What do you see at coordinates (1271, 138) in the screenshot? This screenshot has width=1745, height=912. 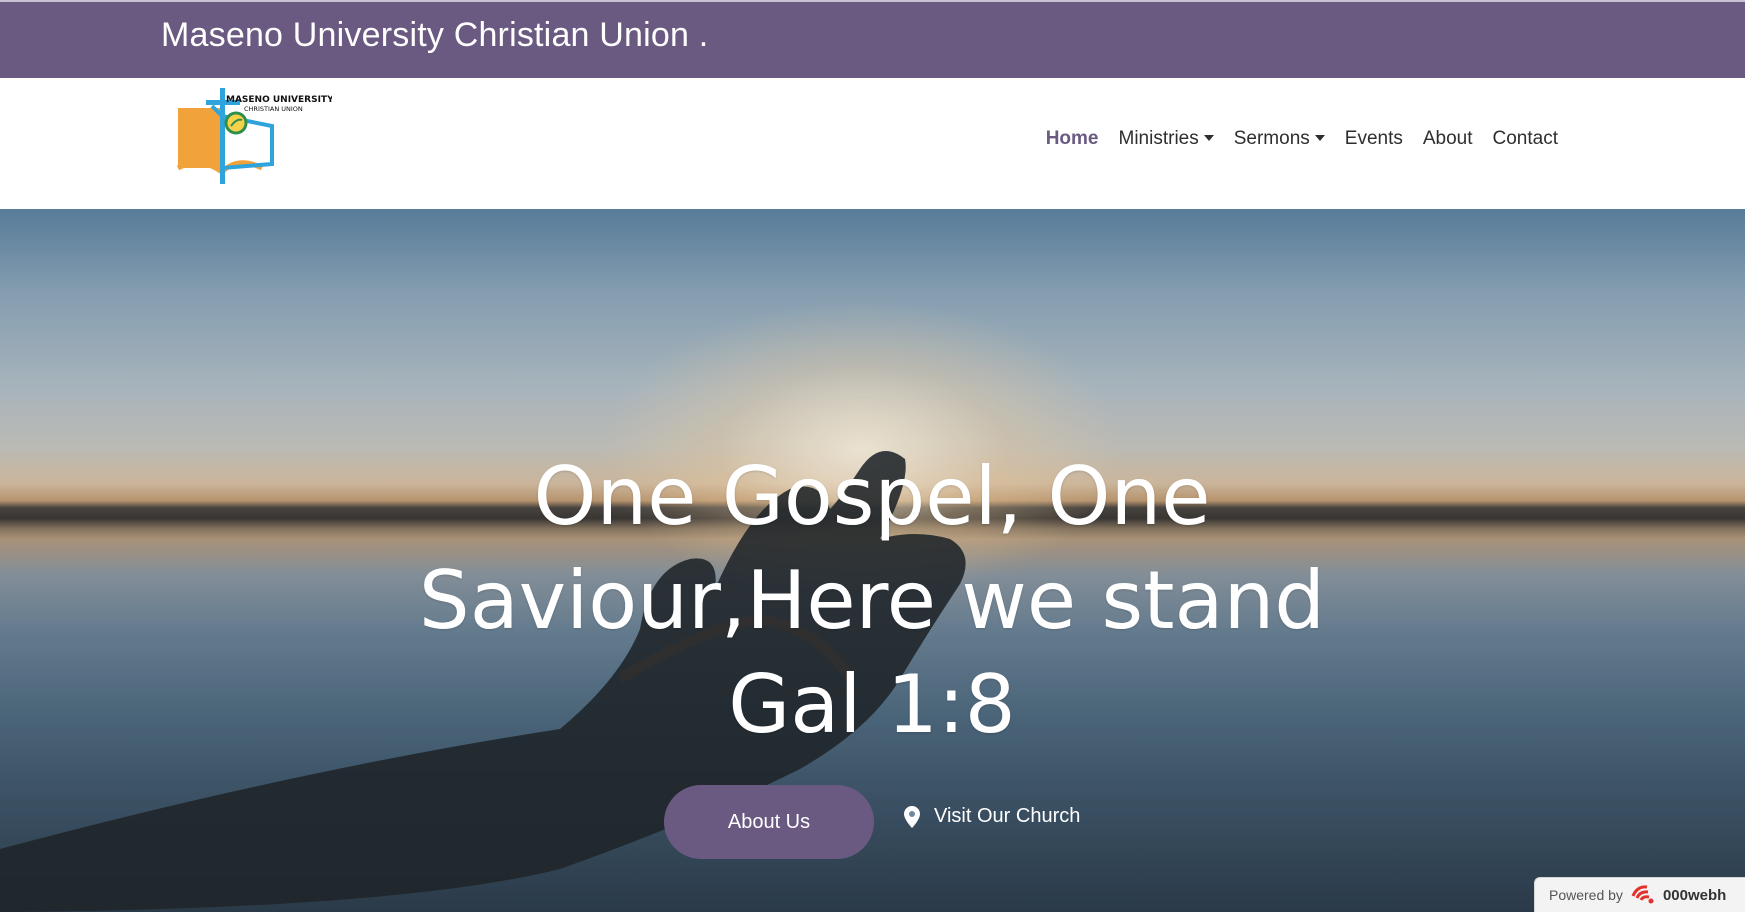 I see `nav-item-sermons-label: Sermons` at bounding box center [1271, 138].